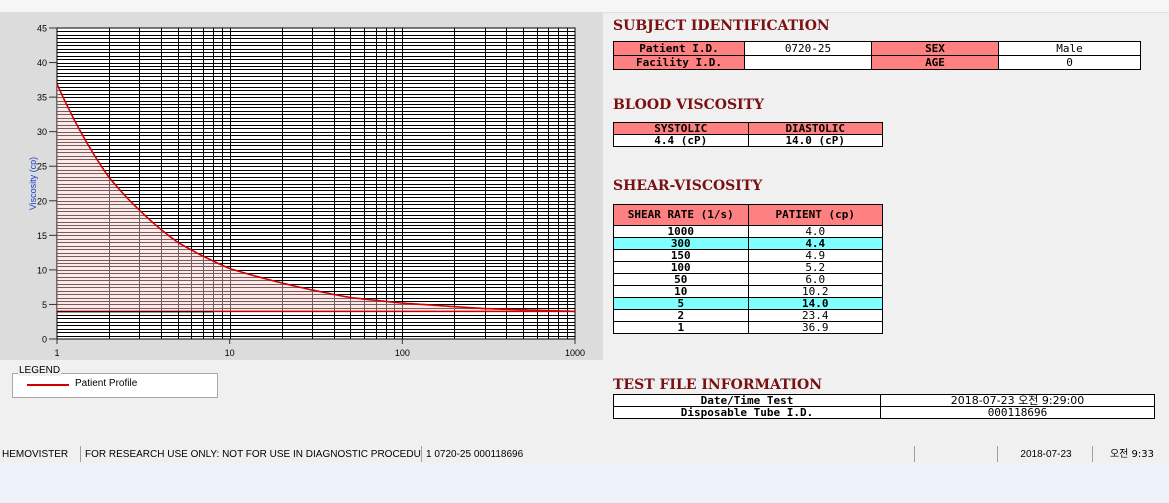  What do you see at coordinates (815, 279) in the screenshot?
I see `patient-cp-cell: 6.0` at bounding box center [815, 279].